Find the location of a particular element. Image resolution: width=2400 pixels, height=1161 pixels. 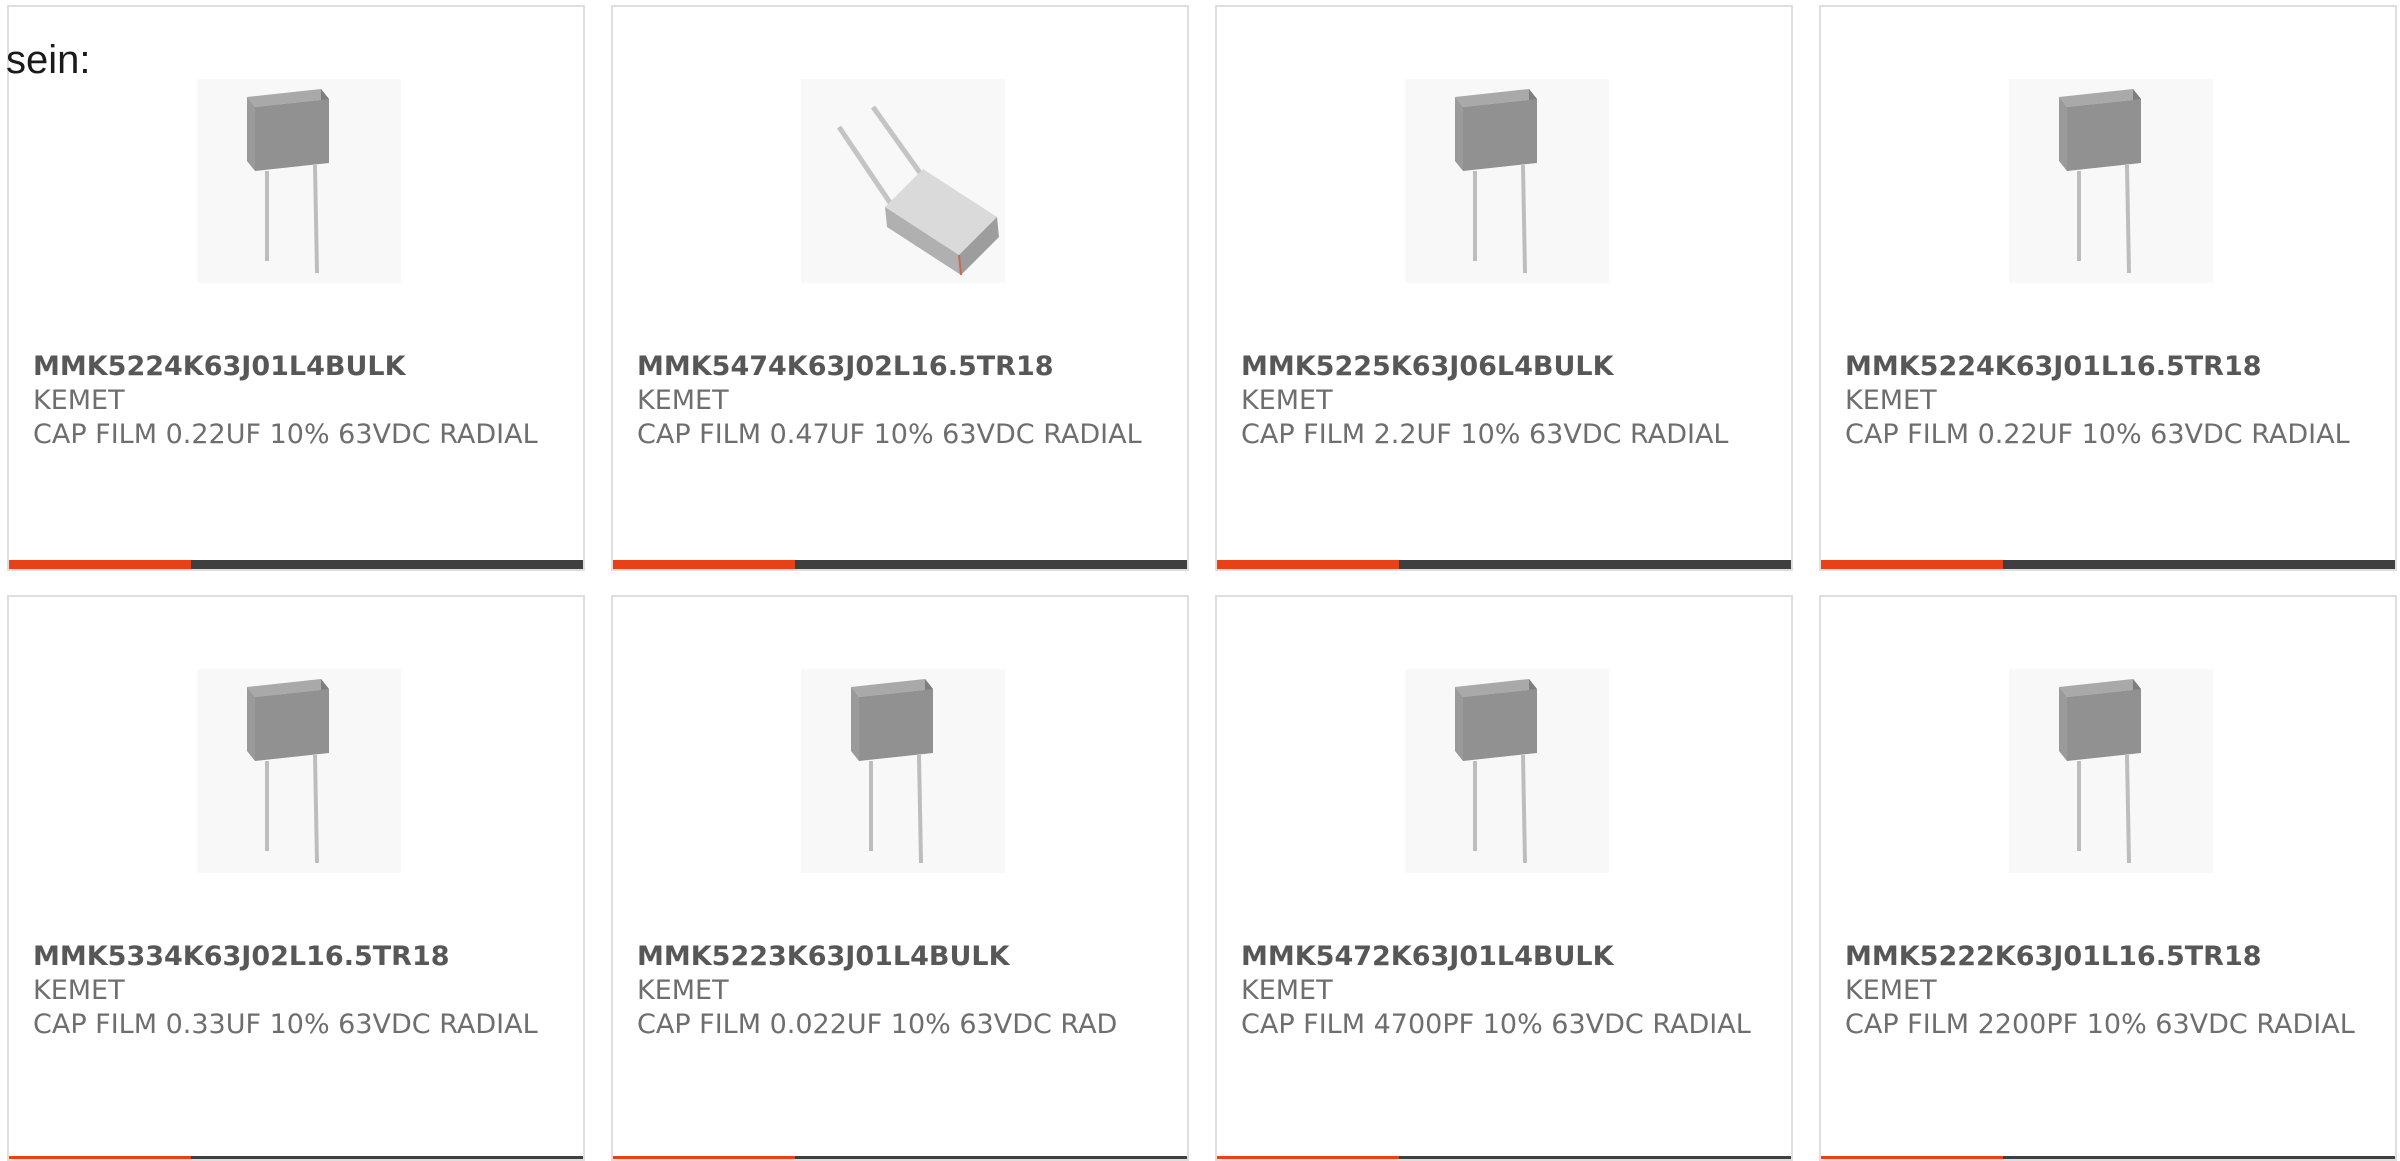

capacitor-tilted-icon is located at coordinates (917, 190).